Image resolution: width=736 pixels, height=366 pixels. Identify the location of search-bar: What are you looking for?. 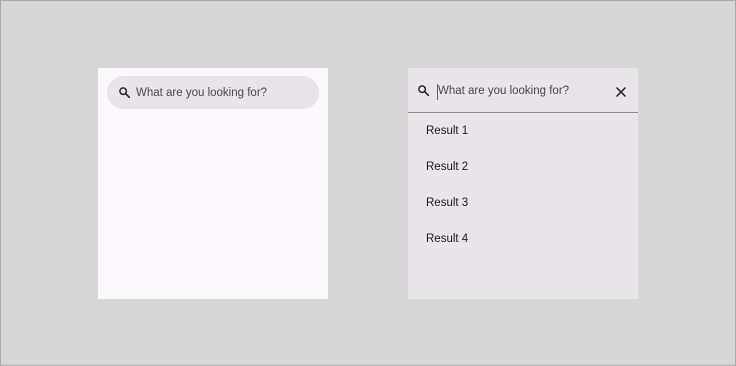
(213, 92).